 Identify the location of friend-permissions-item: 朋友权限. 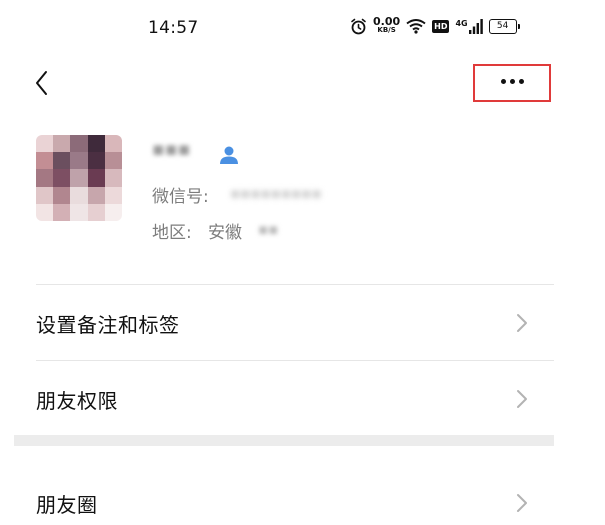
(277, 398).